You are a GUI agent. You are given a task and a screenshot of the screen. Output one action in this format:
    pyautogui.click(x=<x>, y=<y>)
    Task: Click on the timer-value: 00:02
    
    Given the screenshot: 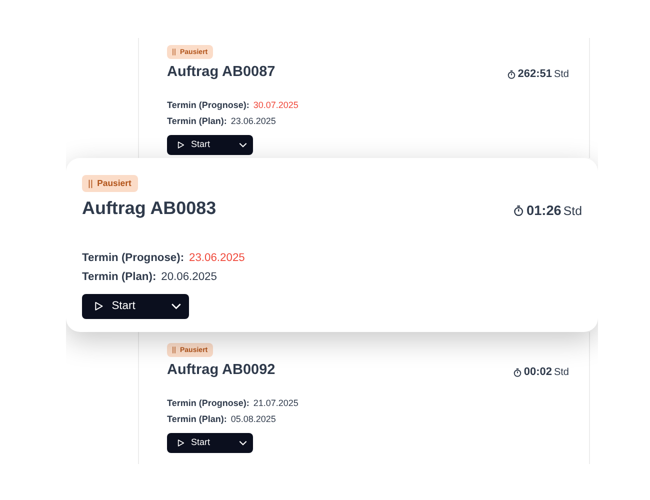 What is the action you would take?
    pyautogui.click(x=538, y=373)
    